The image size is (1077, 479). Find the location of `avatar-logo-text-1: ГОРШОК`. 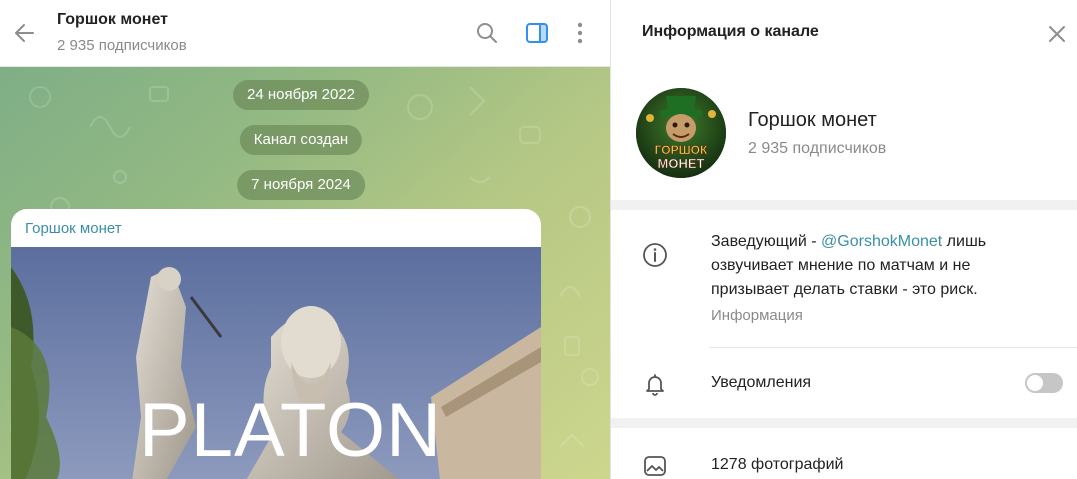

avatar-logo-text-1: ГОРШОК is located at coordinates (681, 150).